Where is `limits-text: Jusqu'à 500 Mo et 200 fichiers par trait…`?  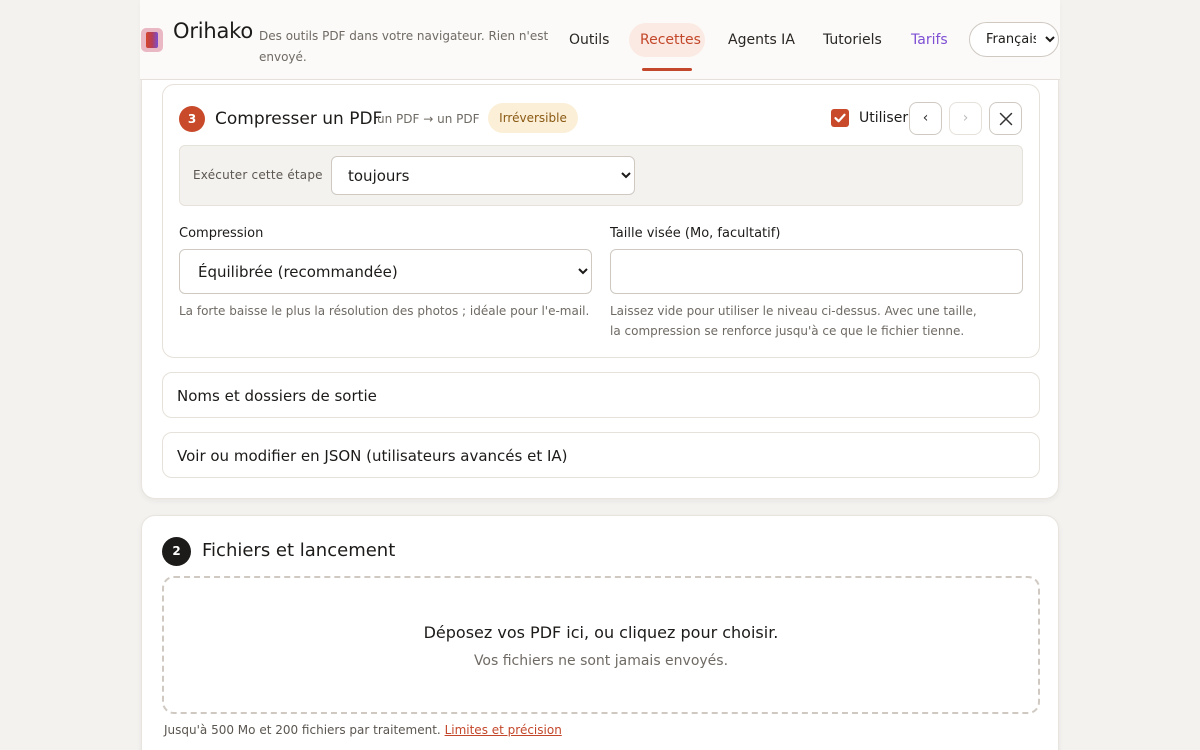 limits-text: Jusqu'à 500 Mo et 200 fichiers par trait… is located at coordinates (304, 730).